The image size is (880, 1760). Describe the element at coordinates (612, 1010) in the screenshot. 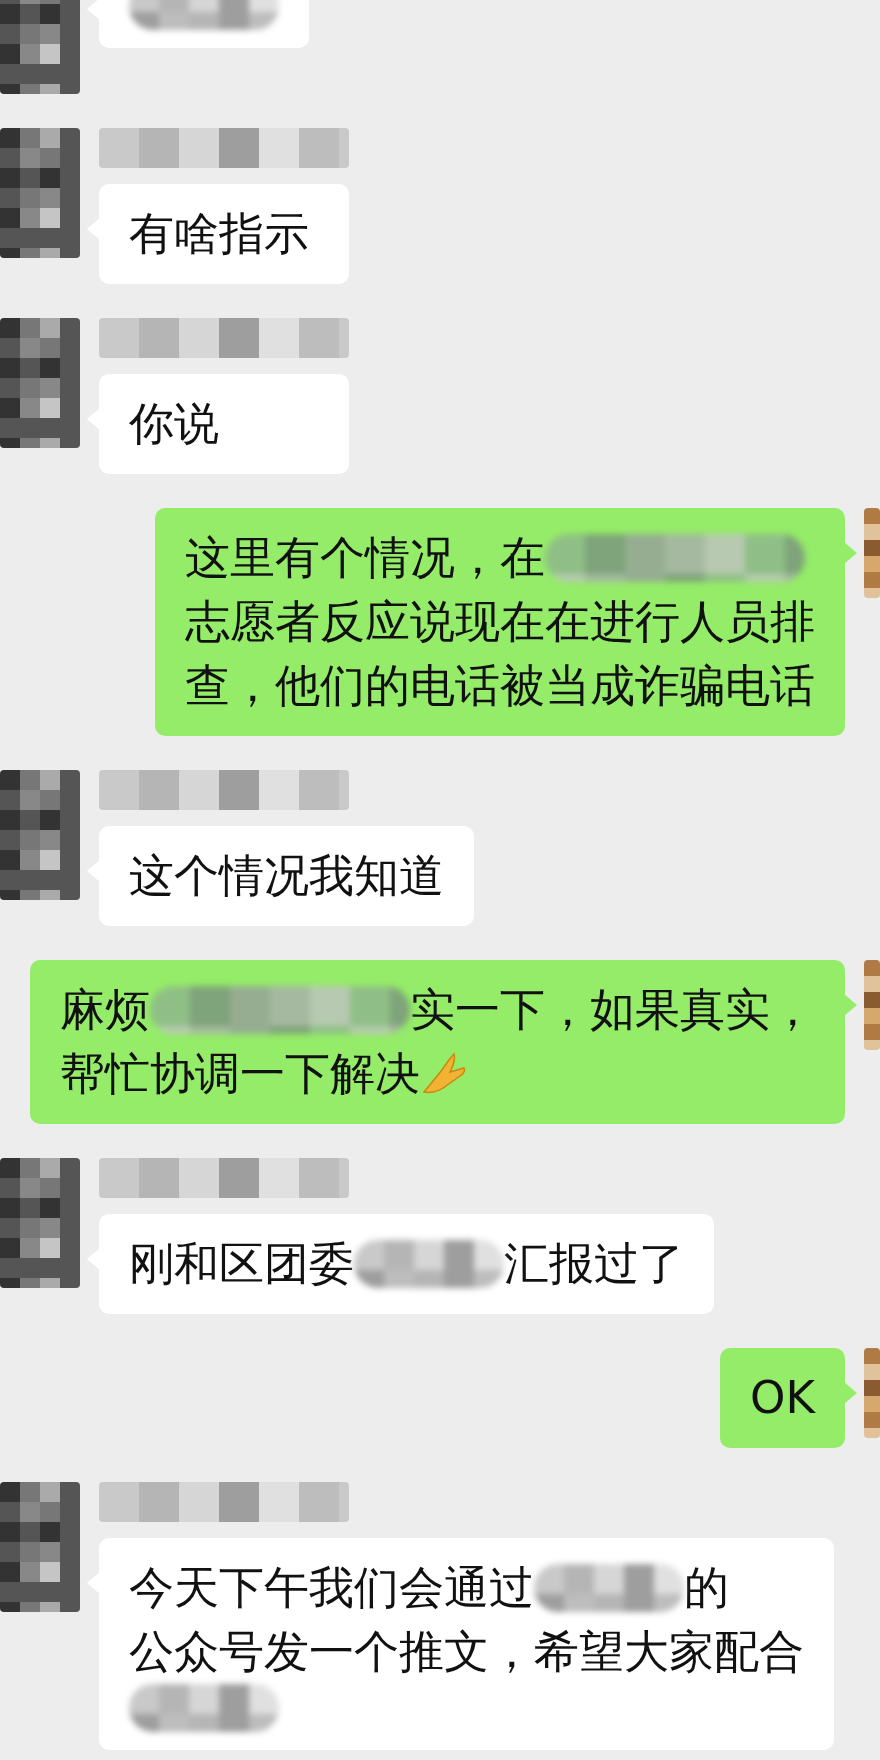

I see `message-text: 实一下，如果真实，` at that location.